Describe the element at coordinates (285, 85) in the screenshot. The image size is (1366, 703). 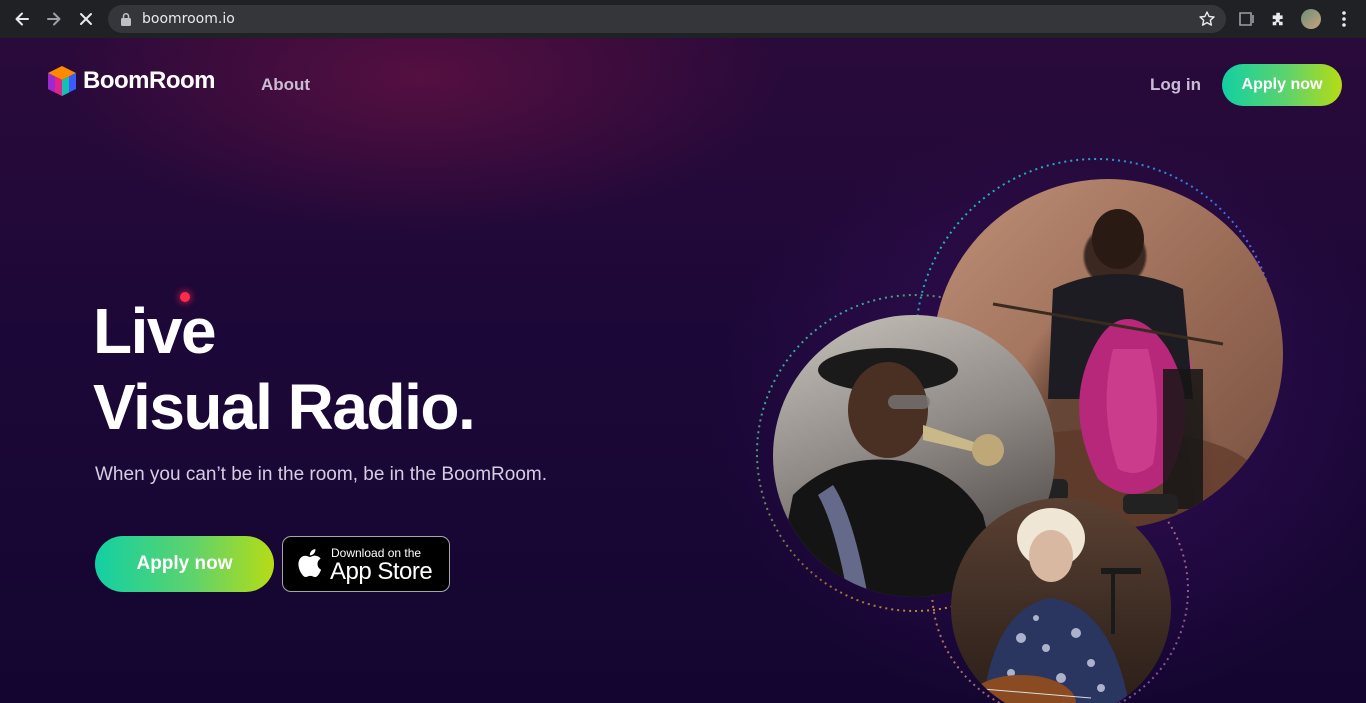
I see `nav-about-link: About` at that location.